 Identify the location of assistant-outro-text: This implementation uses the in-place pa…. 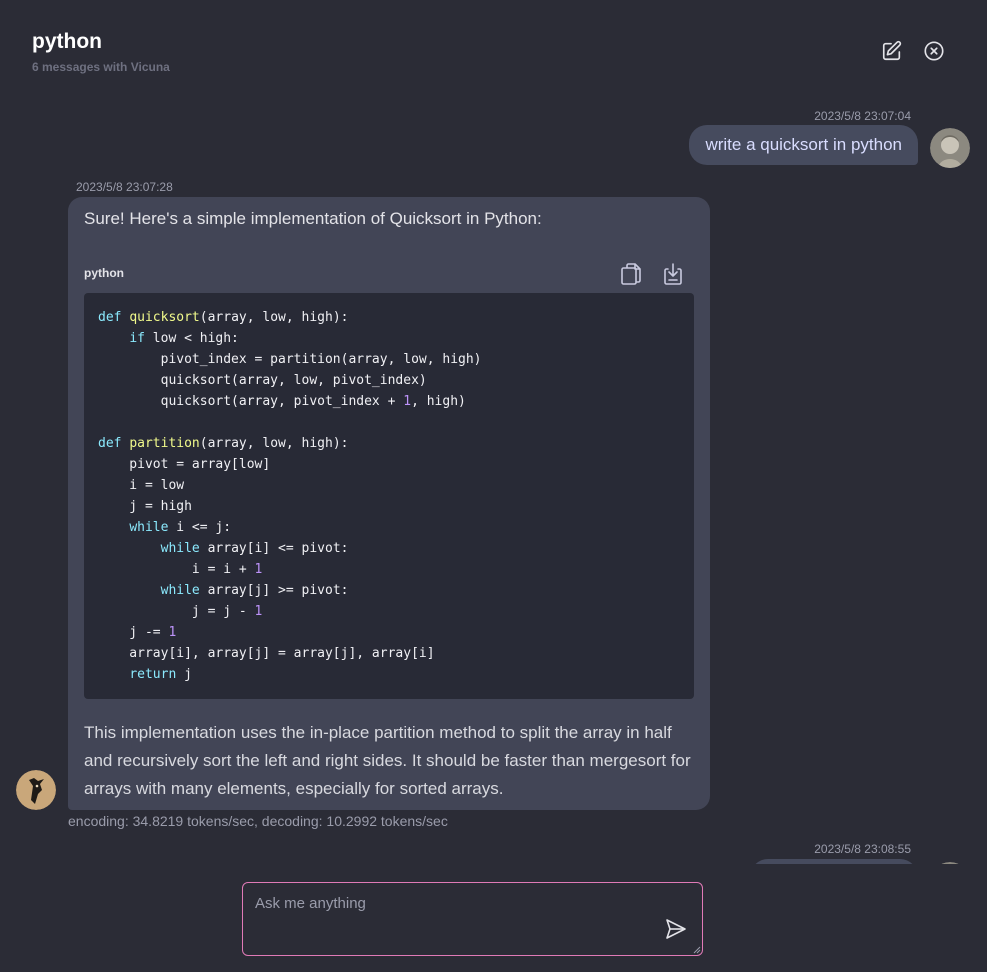
(387, 760).